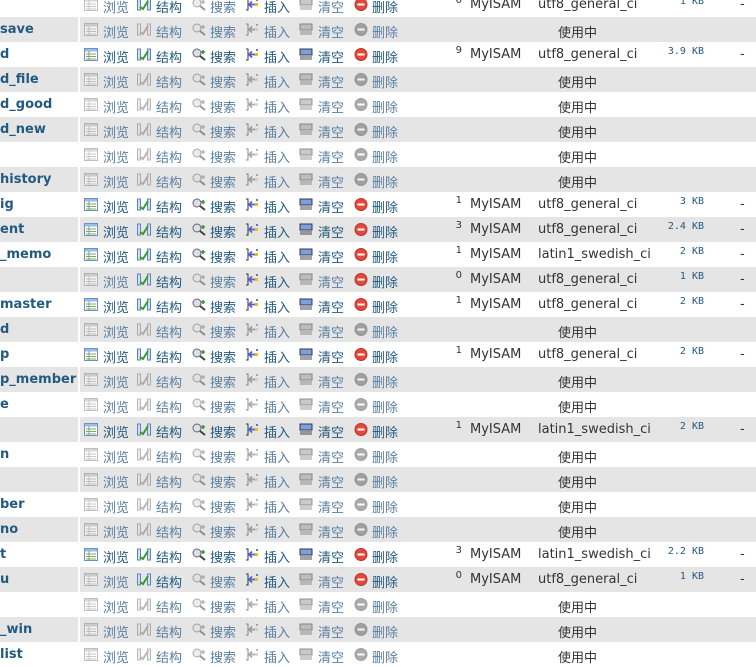  What do you see at coordinates (672, 51) in the screenshot?
I see `size-link: 3.9 KB` at bounding box center [672, 51].